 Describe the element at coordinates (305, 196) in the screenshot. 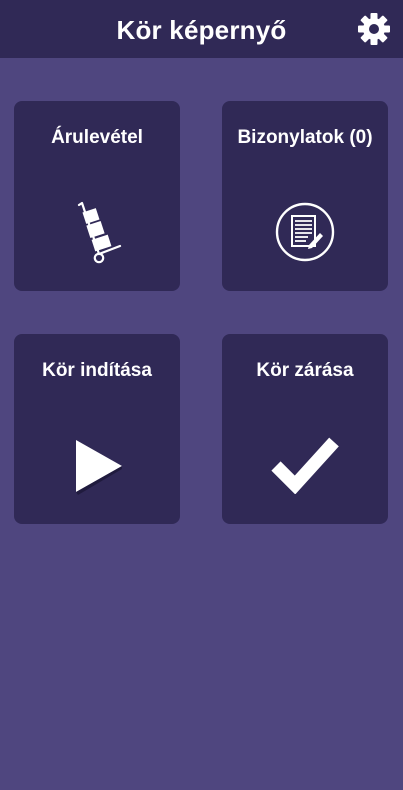

I see `documents-tile: Bizonylatok (0)` at that location.